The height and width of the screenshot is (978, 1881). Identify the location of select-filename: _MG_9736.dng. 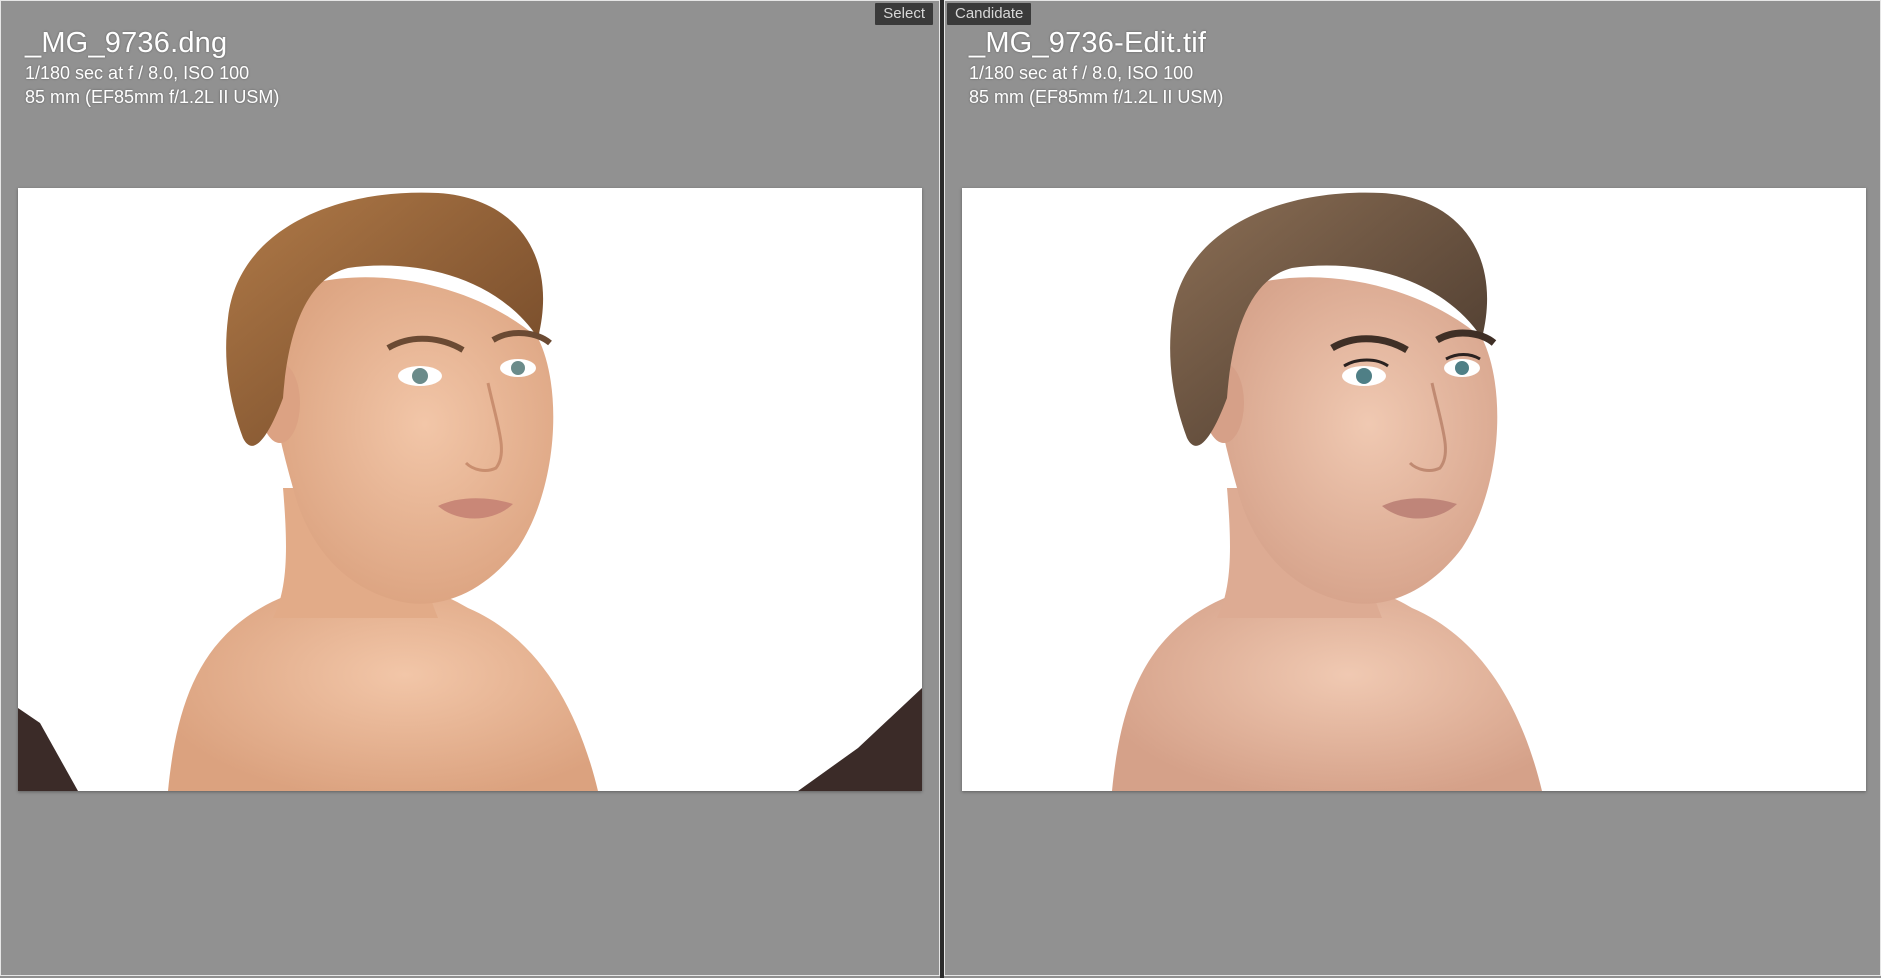
(126, 43).